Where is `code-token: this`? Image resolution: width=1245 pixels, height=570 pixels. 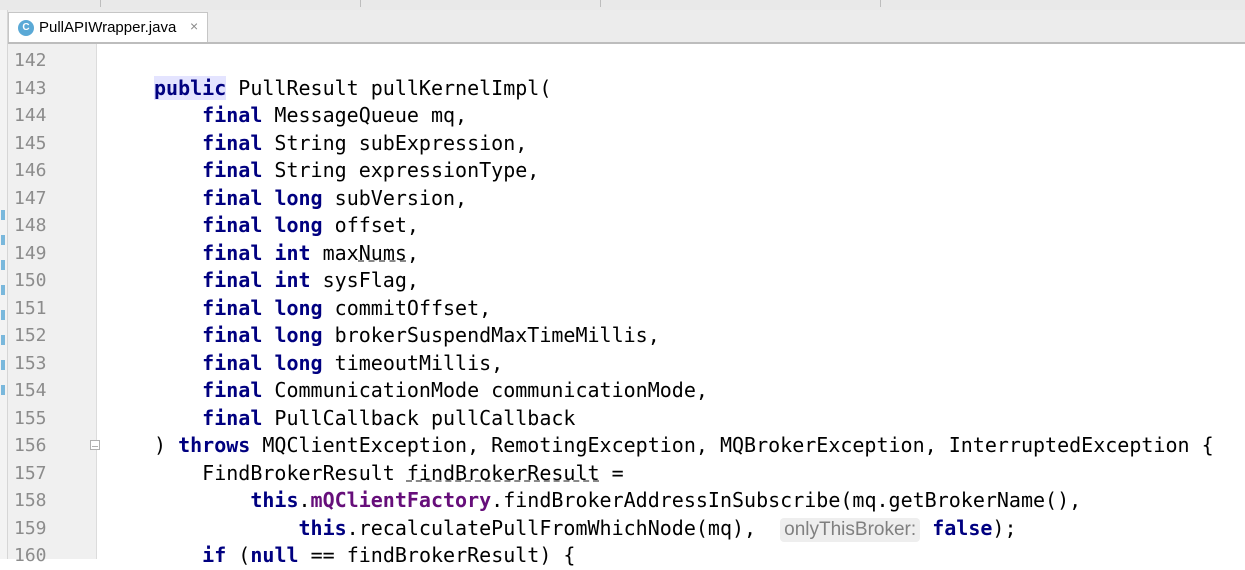
code-token: this is located at coordinates (274, 500).